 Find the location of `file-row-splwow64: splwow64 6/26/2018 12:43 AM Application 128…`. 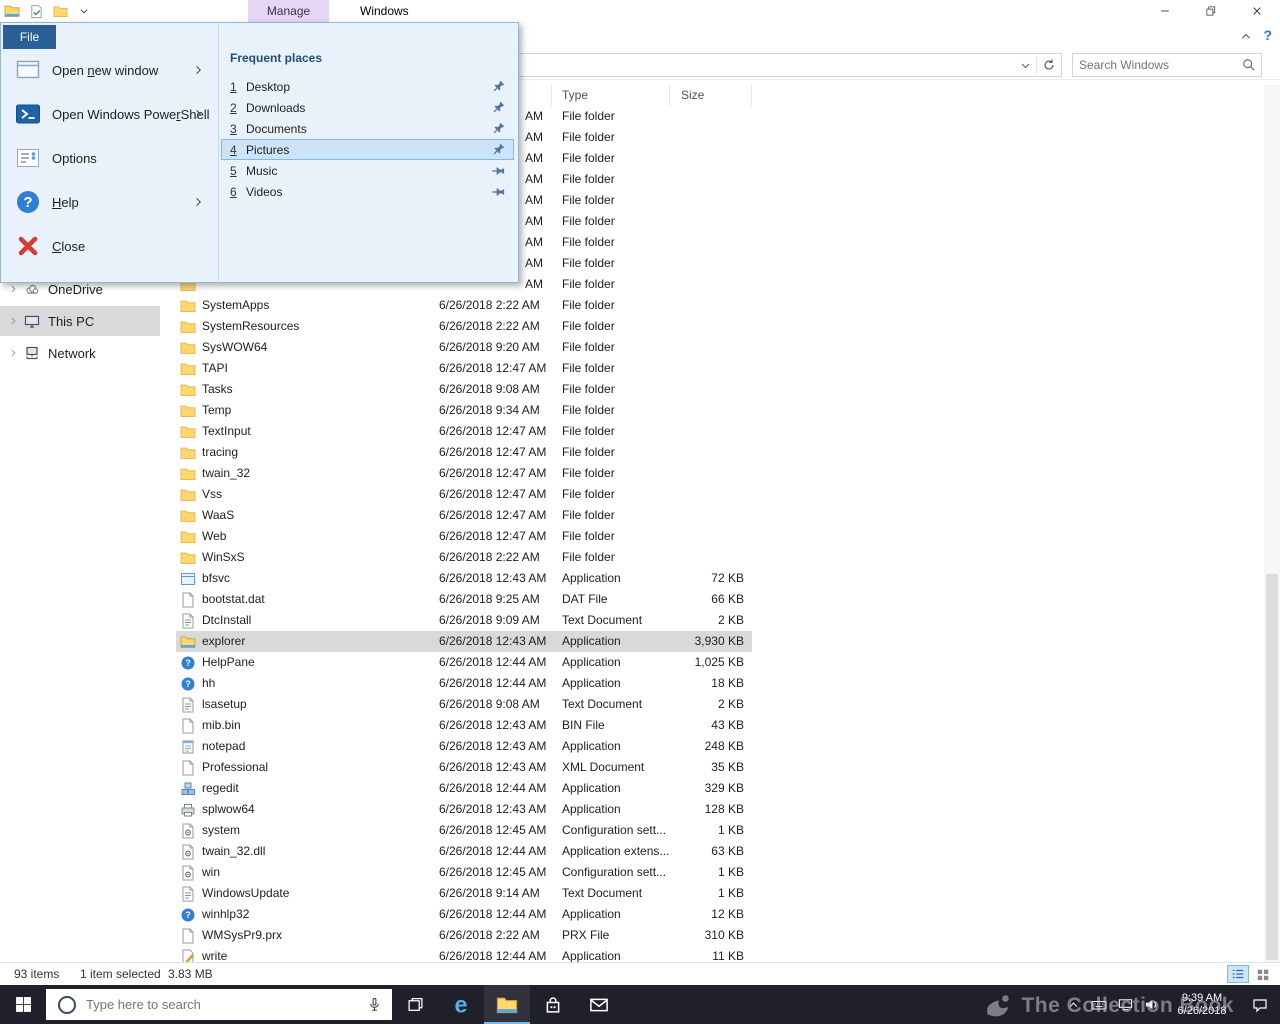

file-row-splwow64: splwow64 6/26/2018 12:43 AM Application 128… is located at coordinates (464, 809).